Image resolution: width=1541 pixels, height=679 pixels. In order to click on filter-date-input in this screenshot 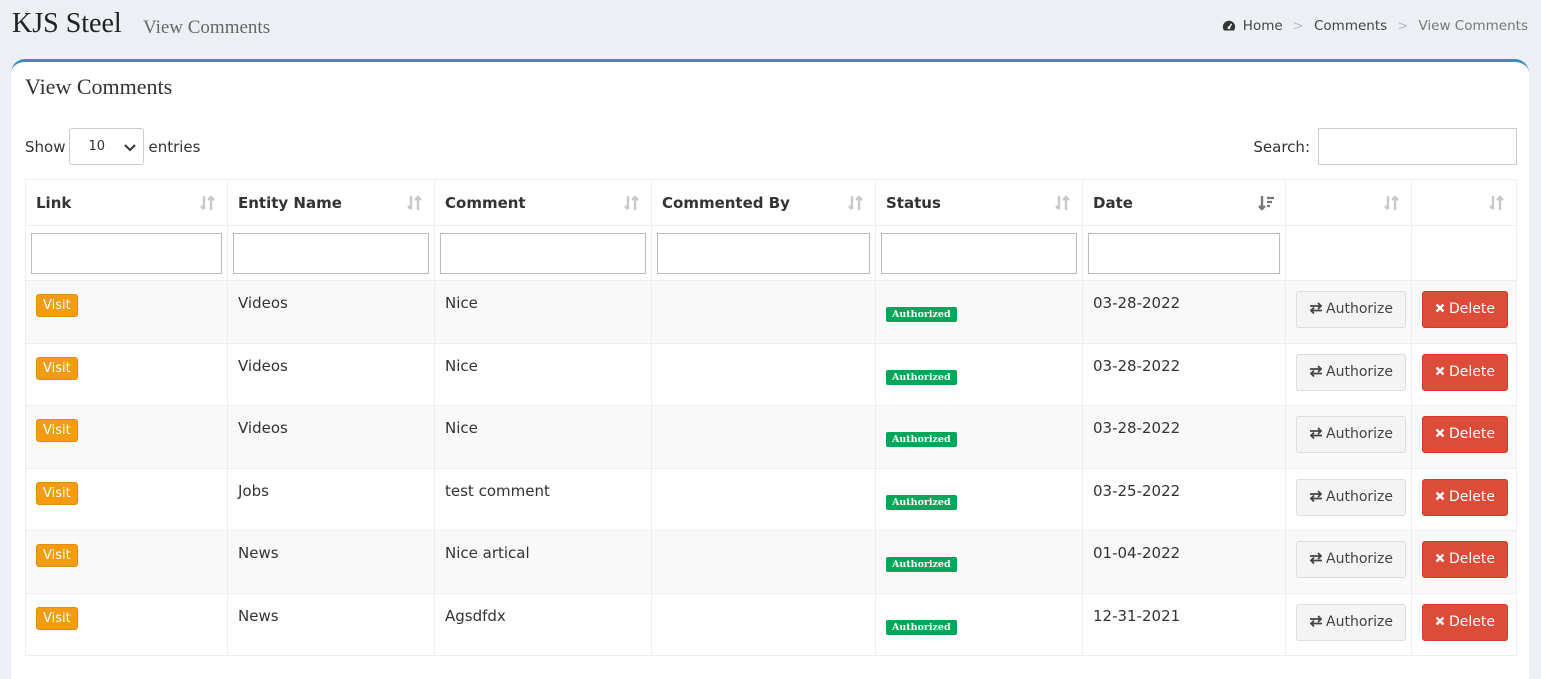, I will do `click(1184, 253)`.